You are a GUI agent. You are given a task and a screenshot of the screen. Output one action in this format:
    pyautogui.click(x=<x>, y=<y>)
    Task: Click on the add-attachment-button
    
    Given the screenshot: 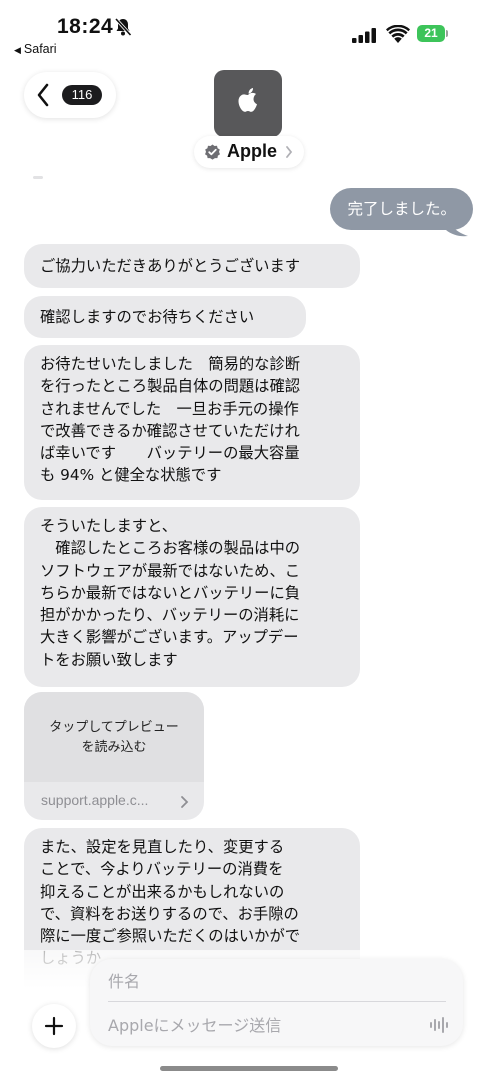 What is the action you would take?
    pyautogui.click(x=54, y=1026)
    